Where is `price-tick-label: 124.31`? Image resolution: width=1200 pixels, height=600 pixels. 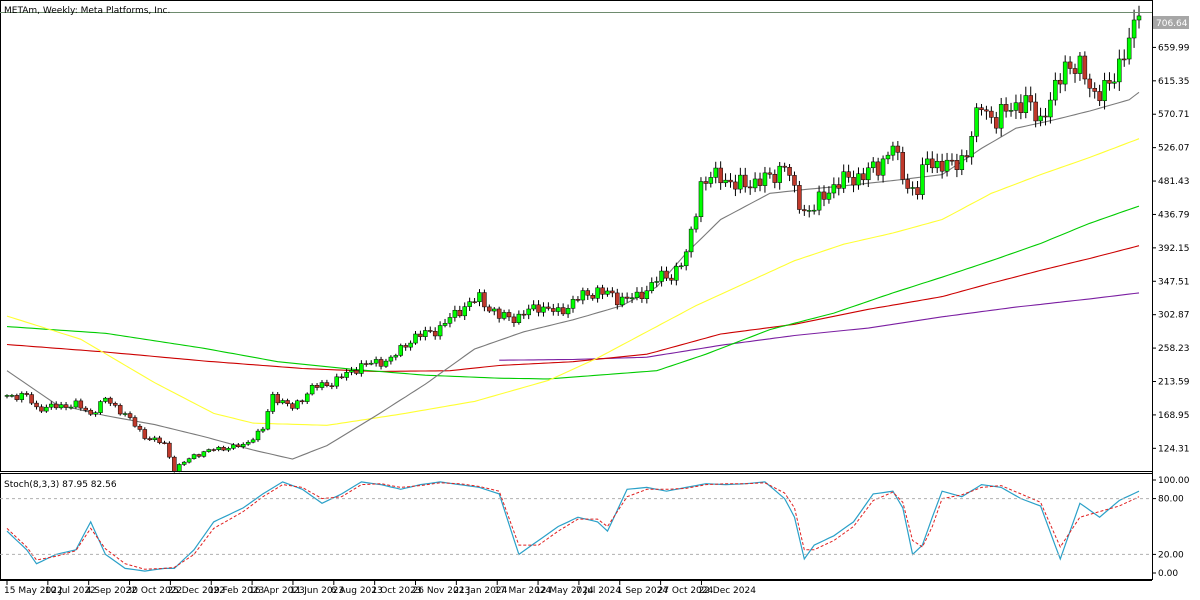 price-tick-label: 124.31 is located at coordinates (1174, 449).